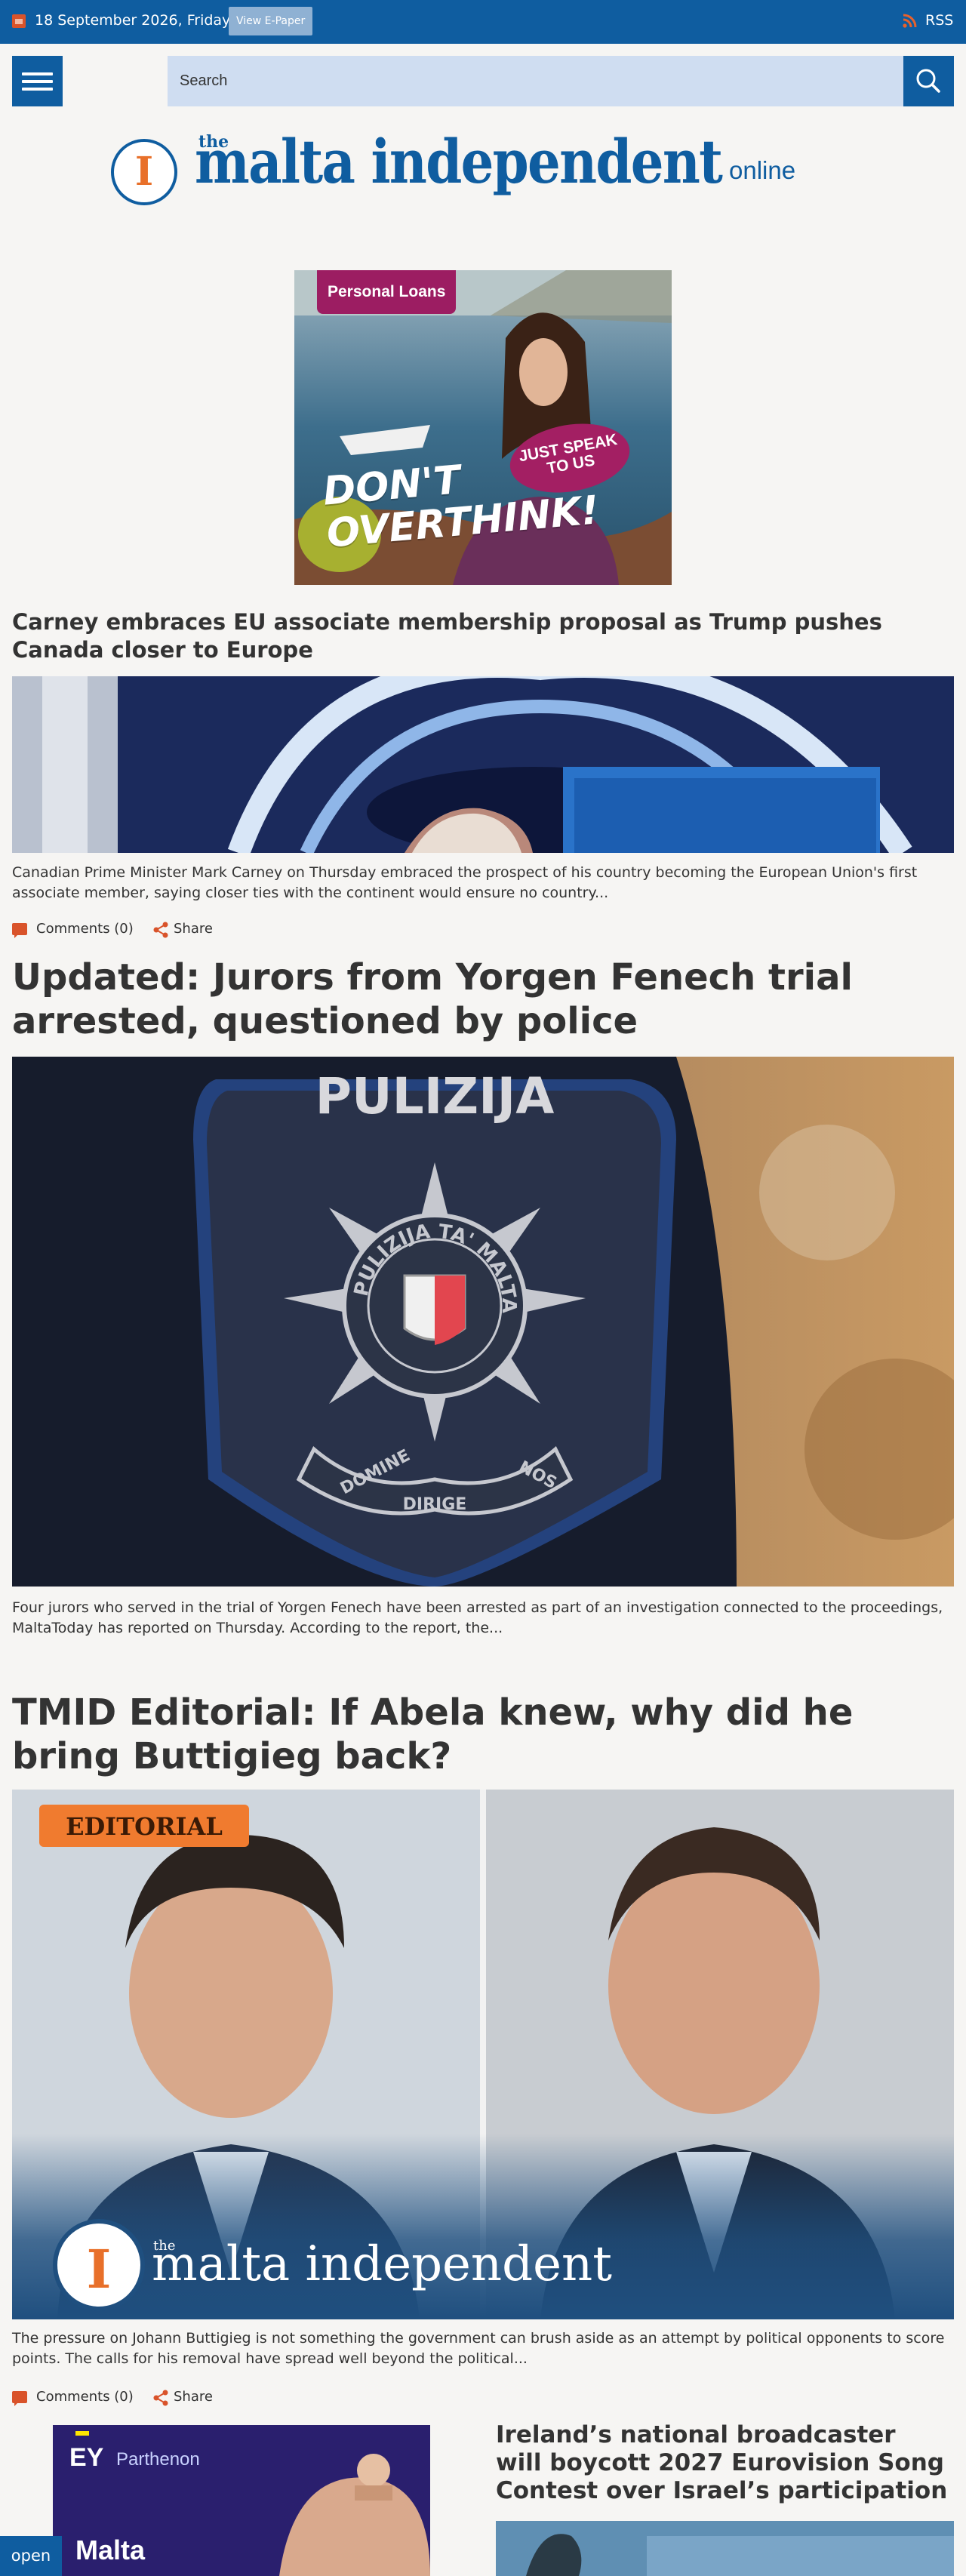 This screenshot has width=966, height=2576. Describe the element at coordinates (939, 20) in the screenshot. I see `rss-link: RSS` at that location.